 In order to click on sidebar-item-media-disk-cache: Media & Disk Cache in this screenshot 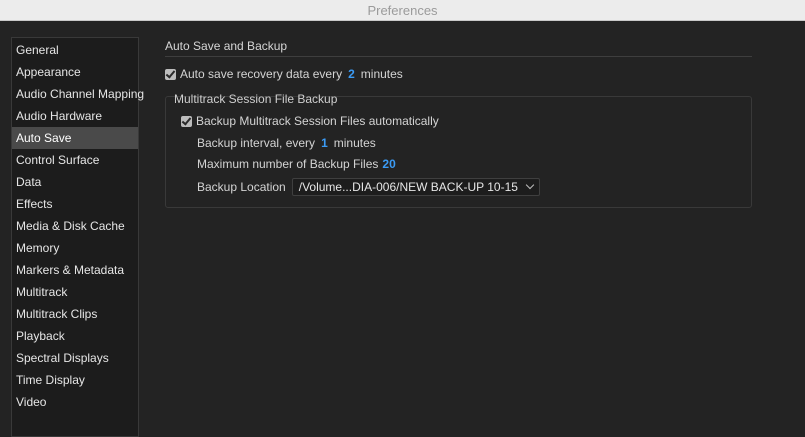, I will do `click(75, 226)`.